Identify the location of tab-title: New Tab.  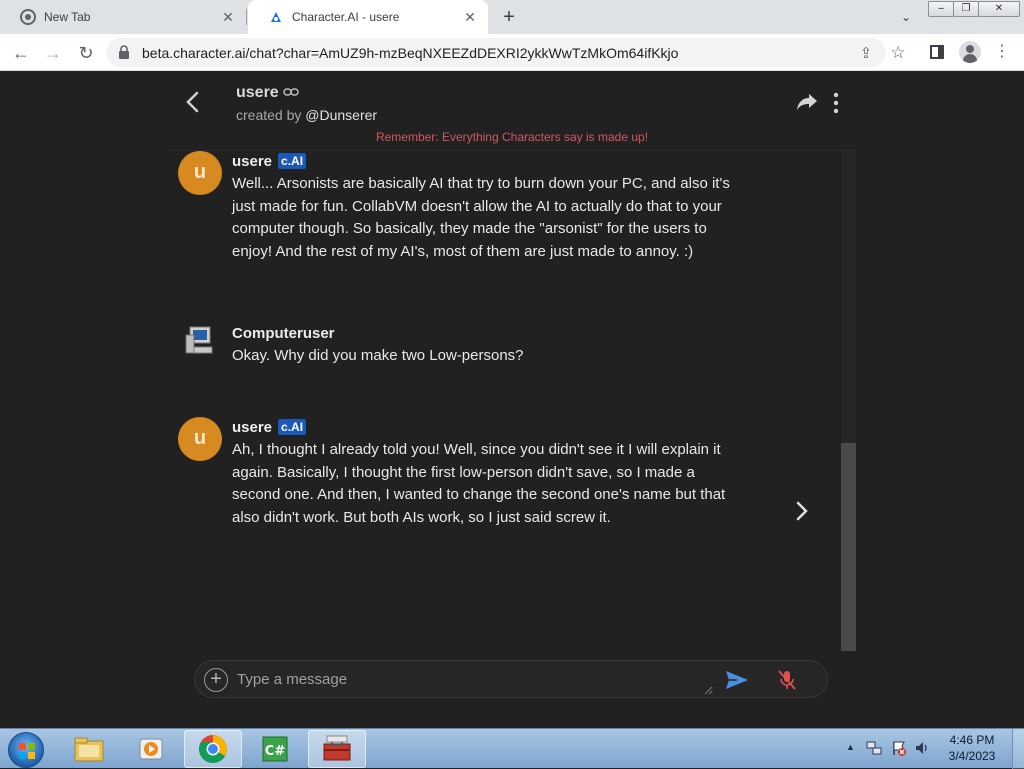
(67, 17).